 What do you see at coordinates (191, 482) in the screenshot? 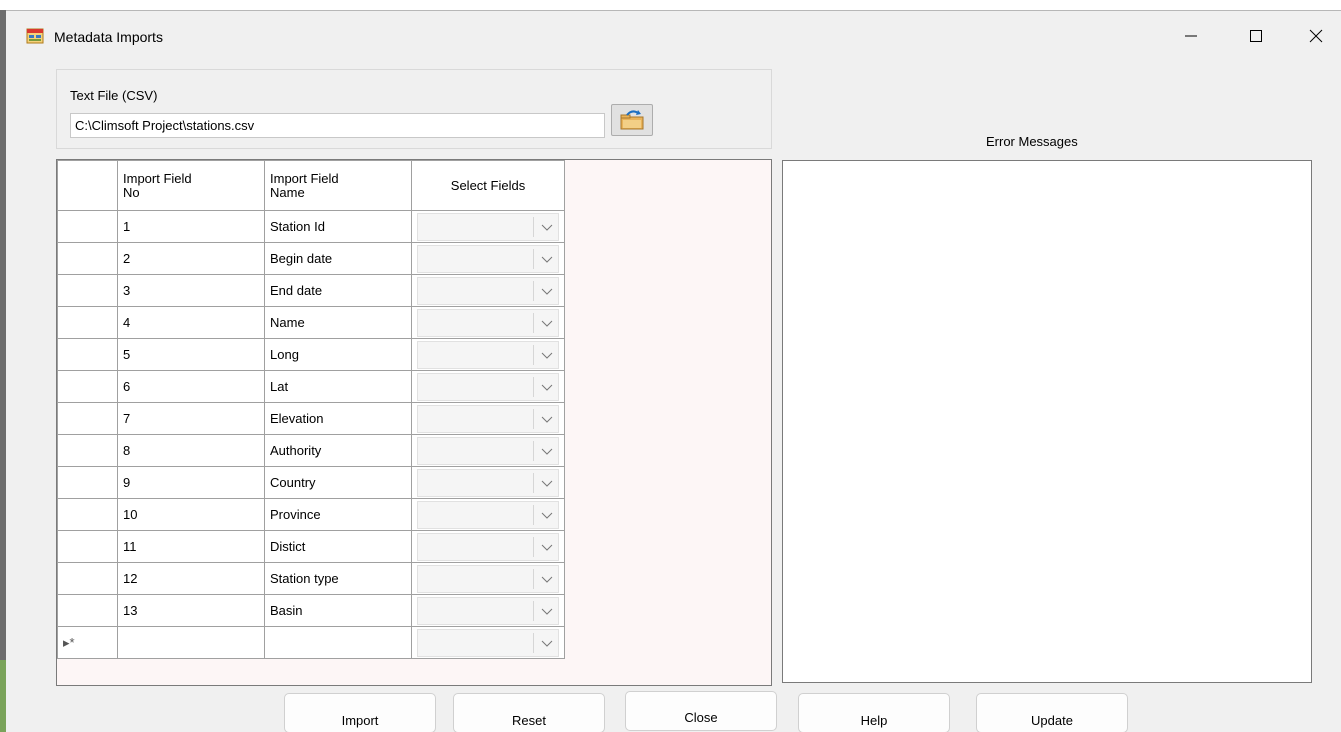
I see `cell-field-no: 9` at bounding box center [191, 482].